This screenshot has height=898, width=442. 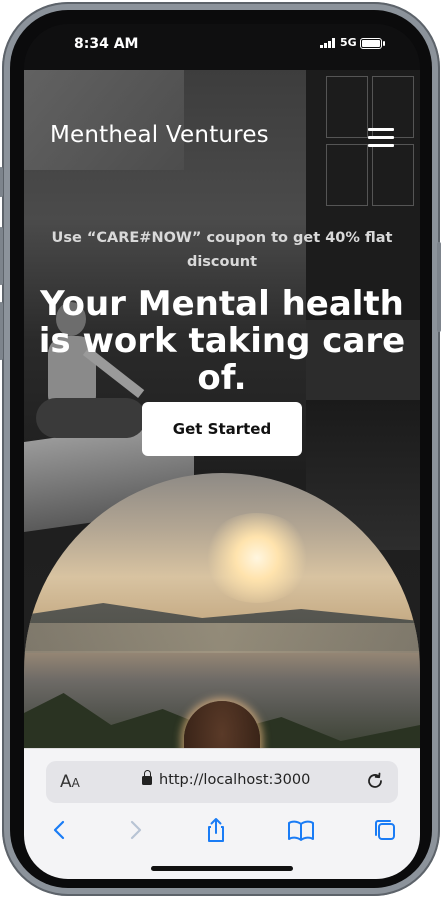 I want to click on hamburger-menu-icon, so click(x=381, y=137).